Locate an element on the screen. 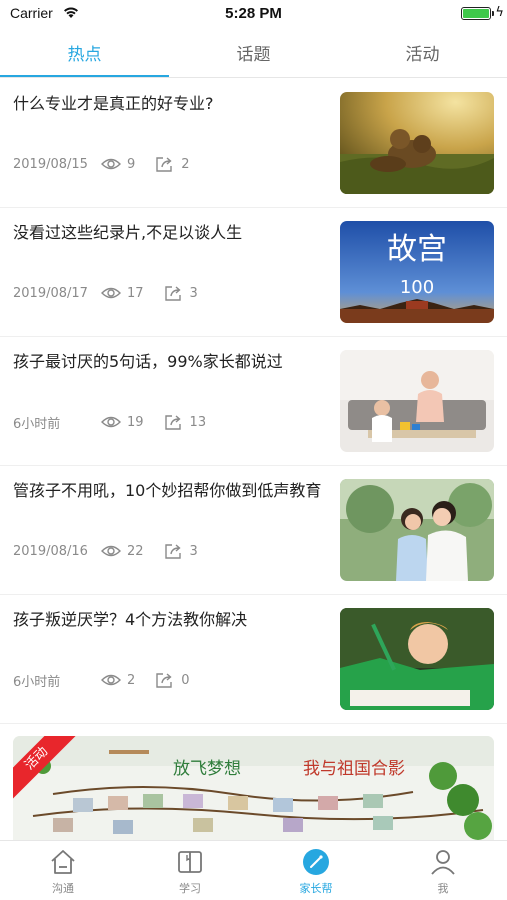  compass-icon is located at coordinates (316, 862).